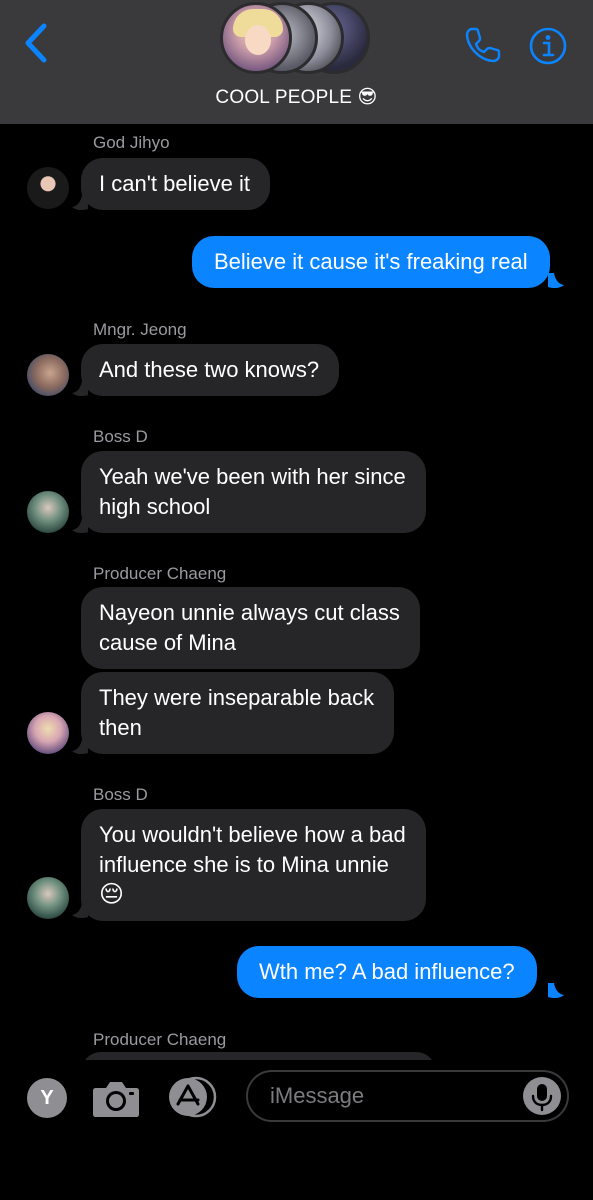 Image resolution: width=593 pixels, height=1200 pixels. Describe the element at coordinates (47, 1098) in the screenshot. I see `apps-drawer-button: Y` at that location.